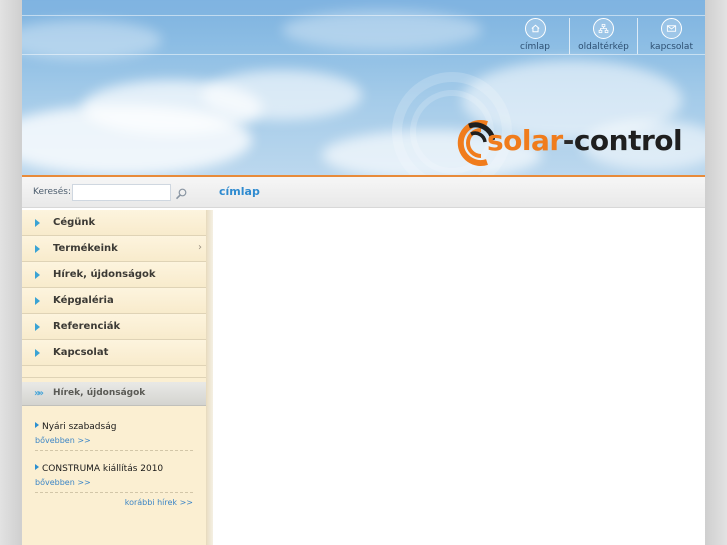 The image size is (727, 545). Describe the element at coordinates (525, 140) in the screenshot. I see `logo-solar-text: solar` at that location.